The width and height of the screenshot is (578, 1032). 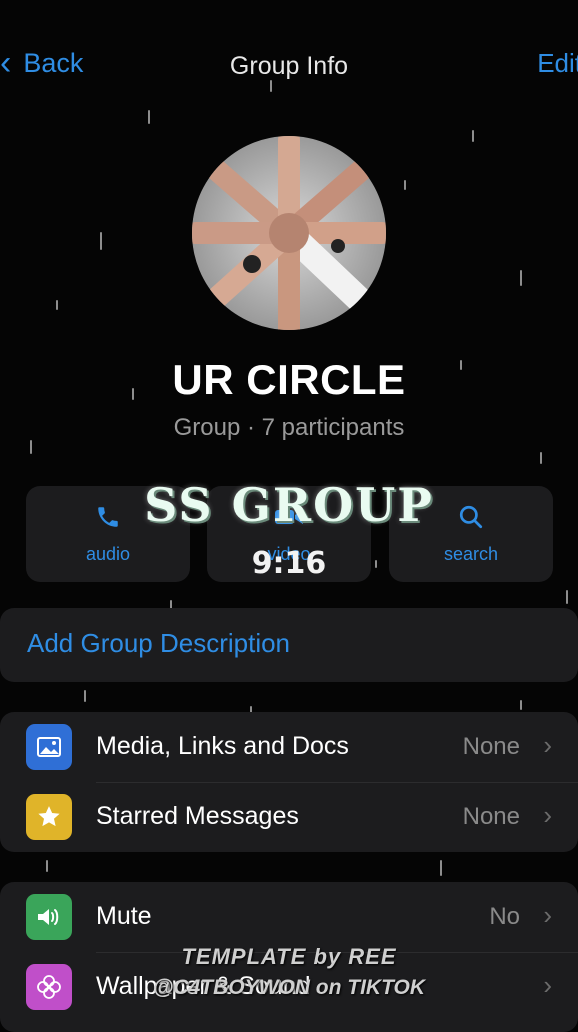 What do you see at coordinates (289, 379) in the screenshot?
I see `group-name: UR CIRCLE` at bounding box center [289, 379].